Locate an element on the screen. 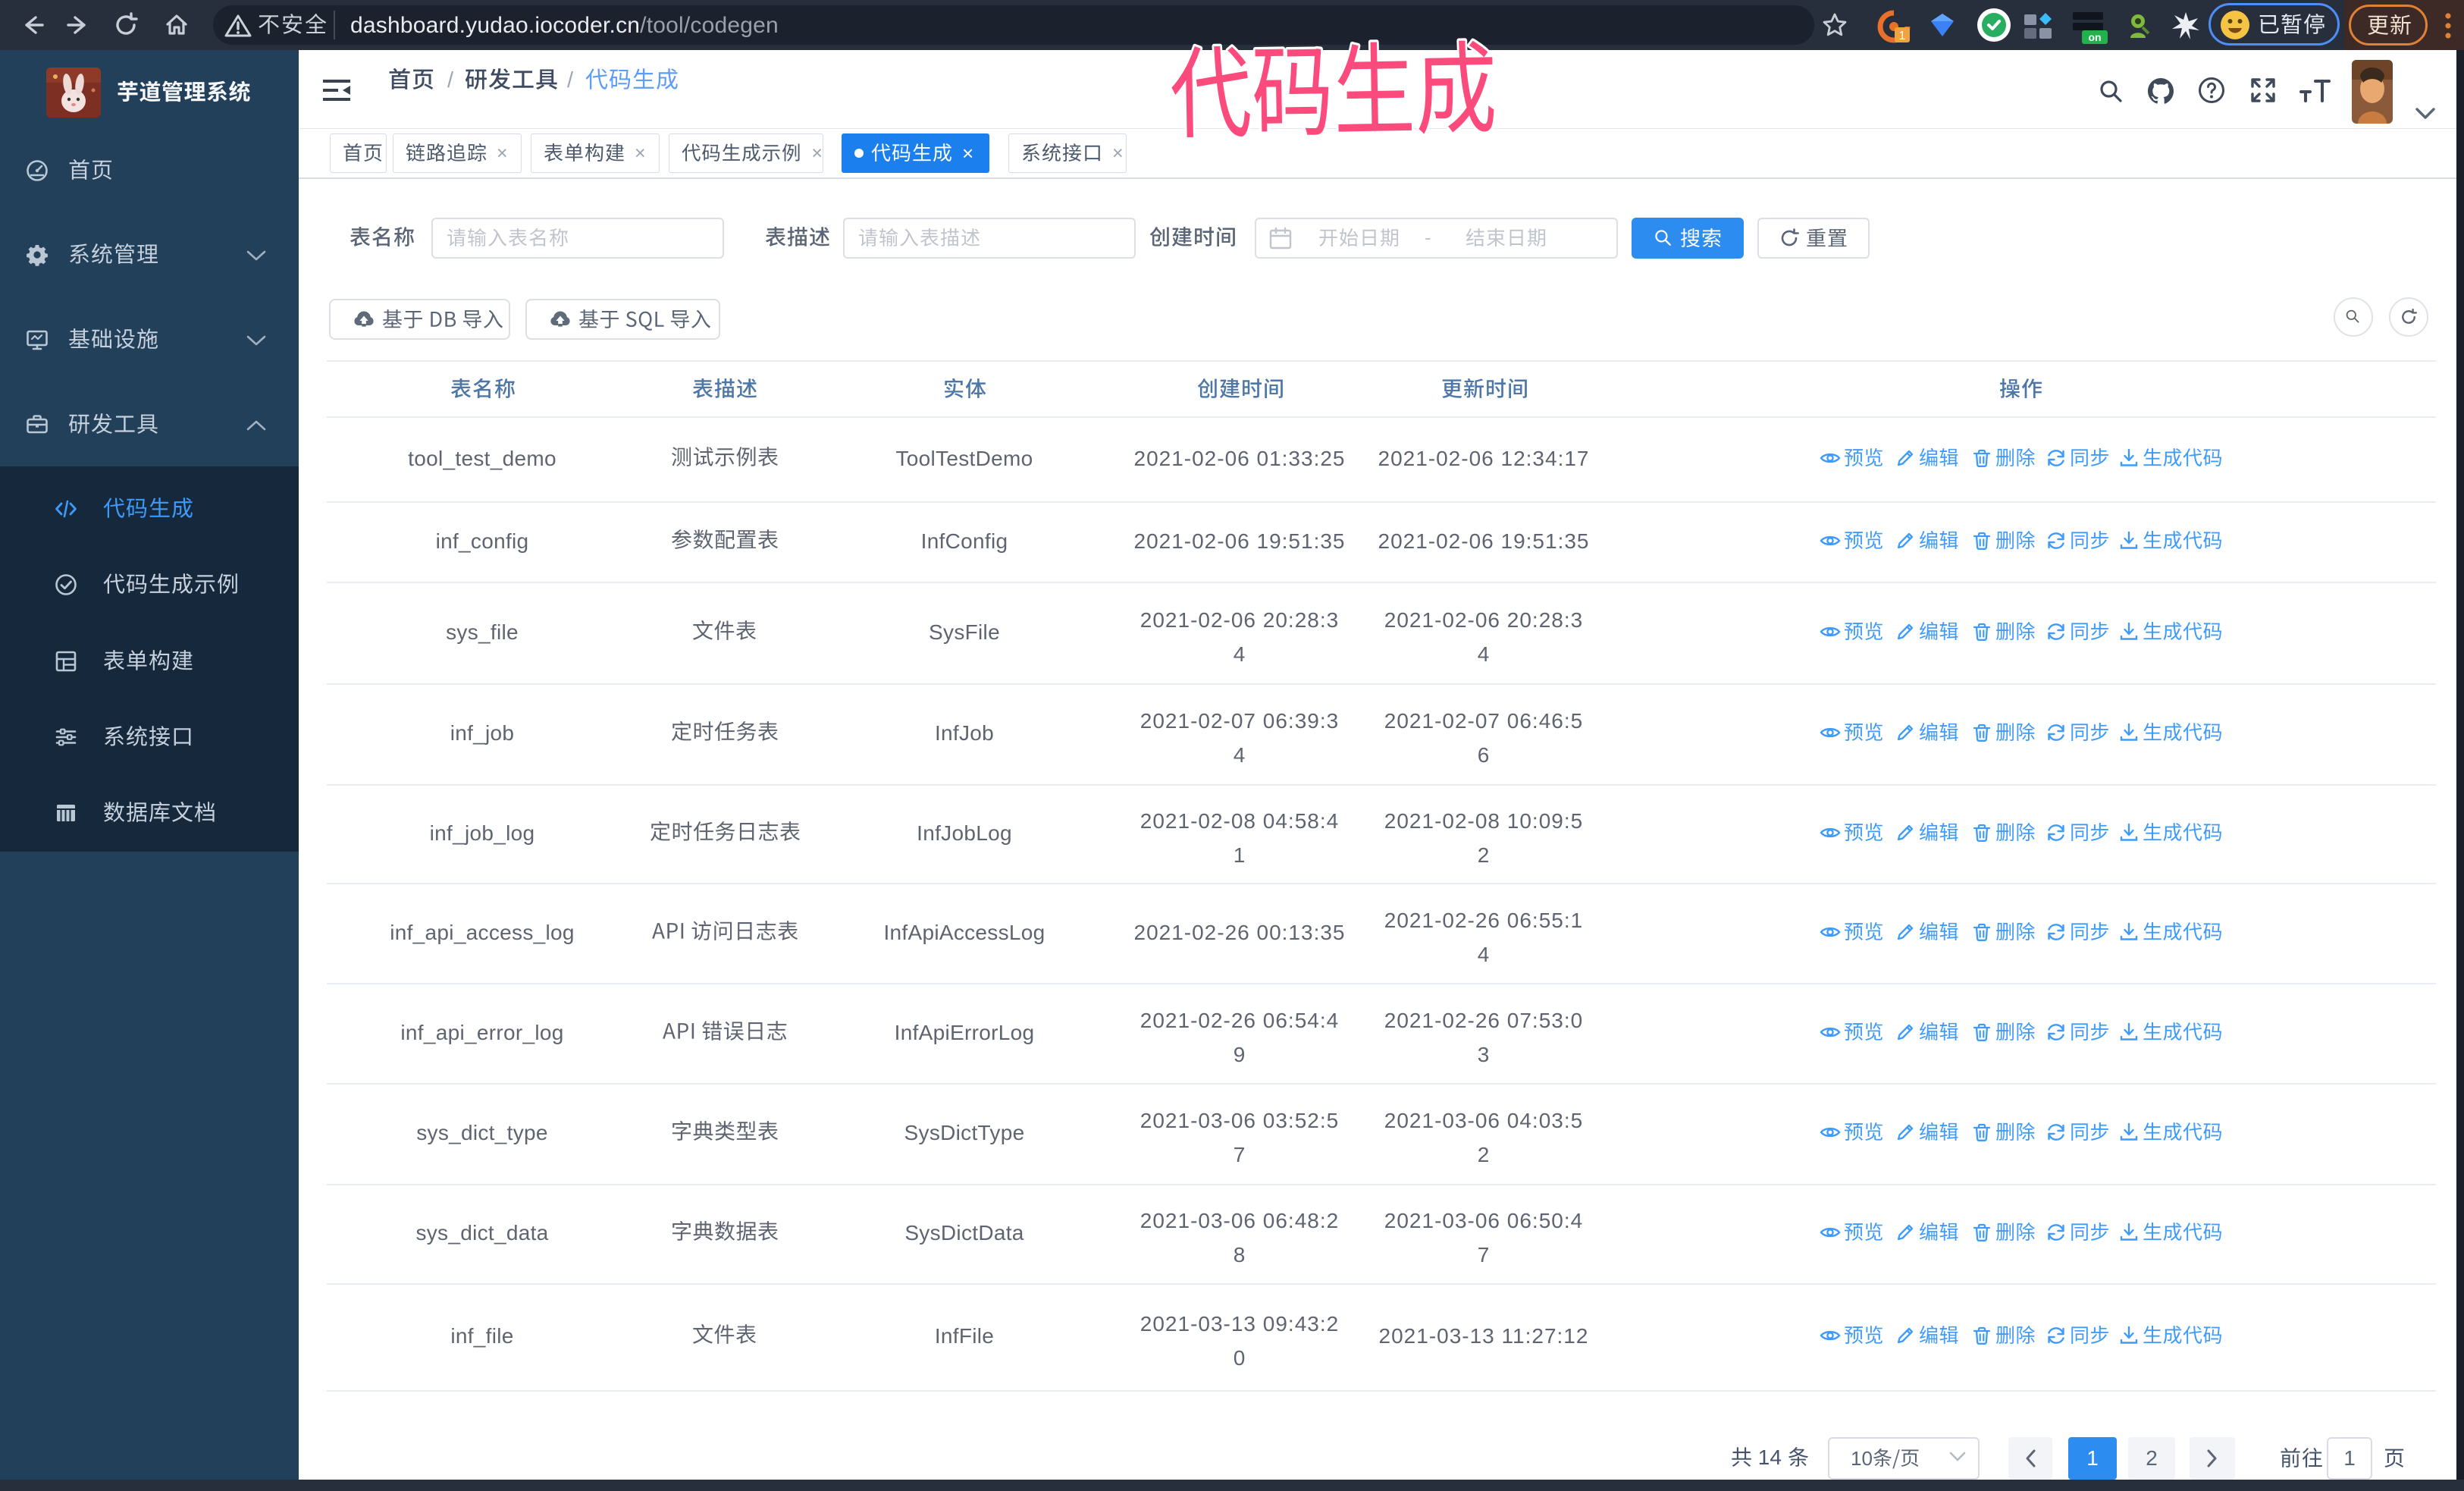 The image size is (2464, 1491). svg-text: on is located at coordinates (2094, 37).